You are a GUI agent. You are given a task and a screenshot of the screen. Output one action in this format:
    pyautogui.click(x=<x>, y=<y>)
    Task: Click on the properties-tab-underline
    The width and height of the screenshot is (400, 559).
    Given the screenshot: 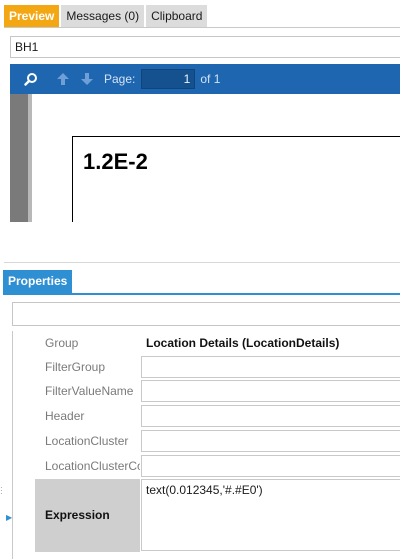 What is the action you would take?
    pyautogui.click(x=201, y=294)
    